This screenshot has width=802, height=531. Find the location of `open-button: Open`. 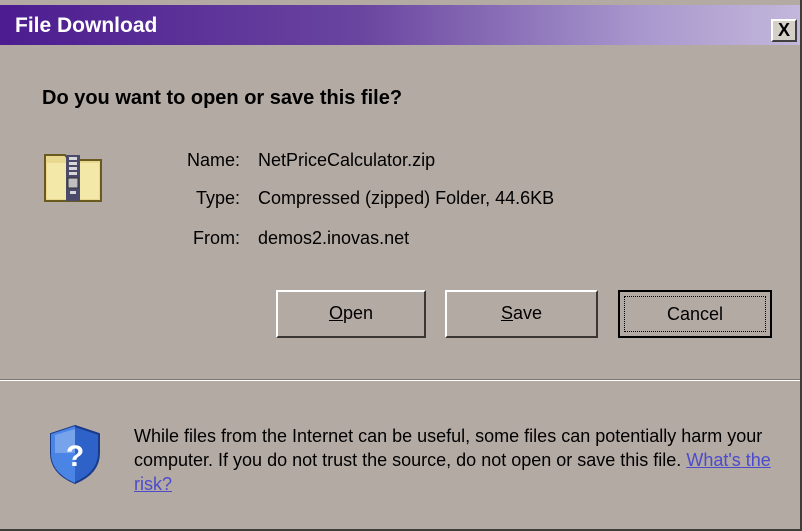

open-button: Open is located at coordinates (351, 314).